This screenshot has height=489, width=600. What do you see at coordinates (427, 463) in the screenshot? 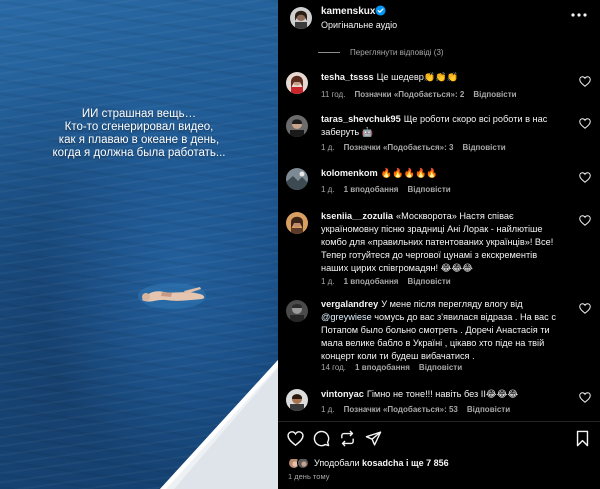
I see `liked-by-count: і ще 7 856` at bounding box center [427, 463].